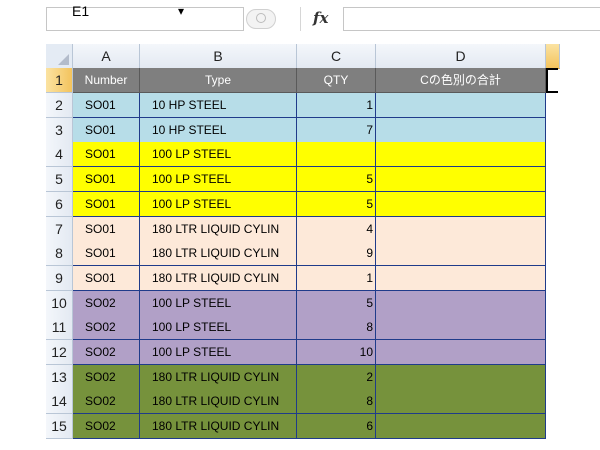 This screenshot has height=450, width=600. I want to click on formula-bar-divider, so click(300, 19).